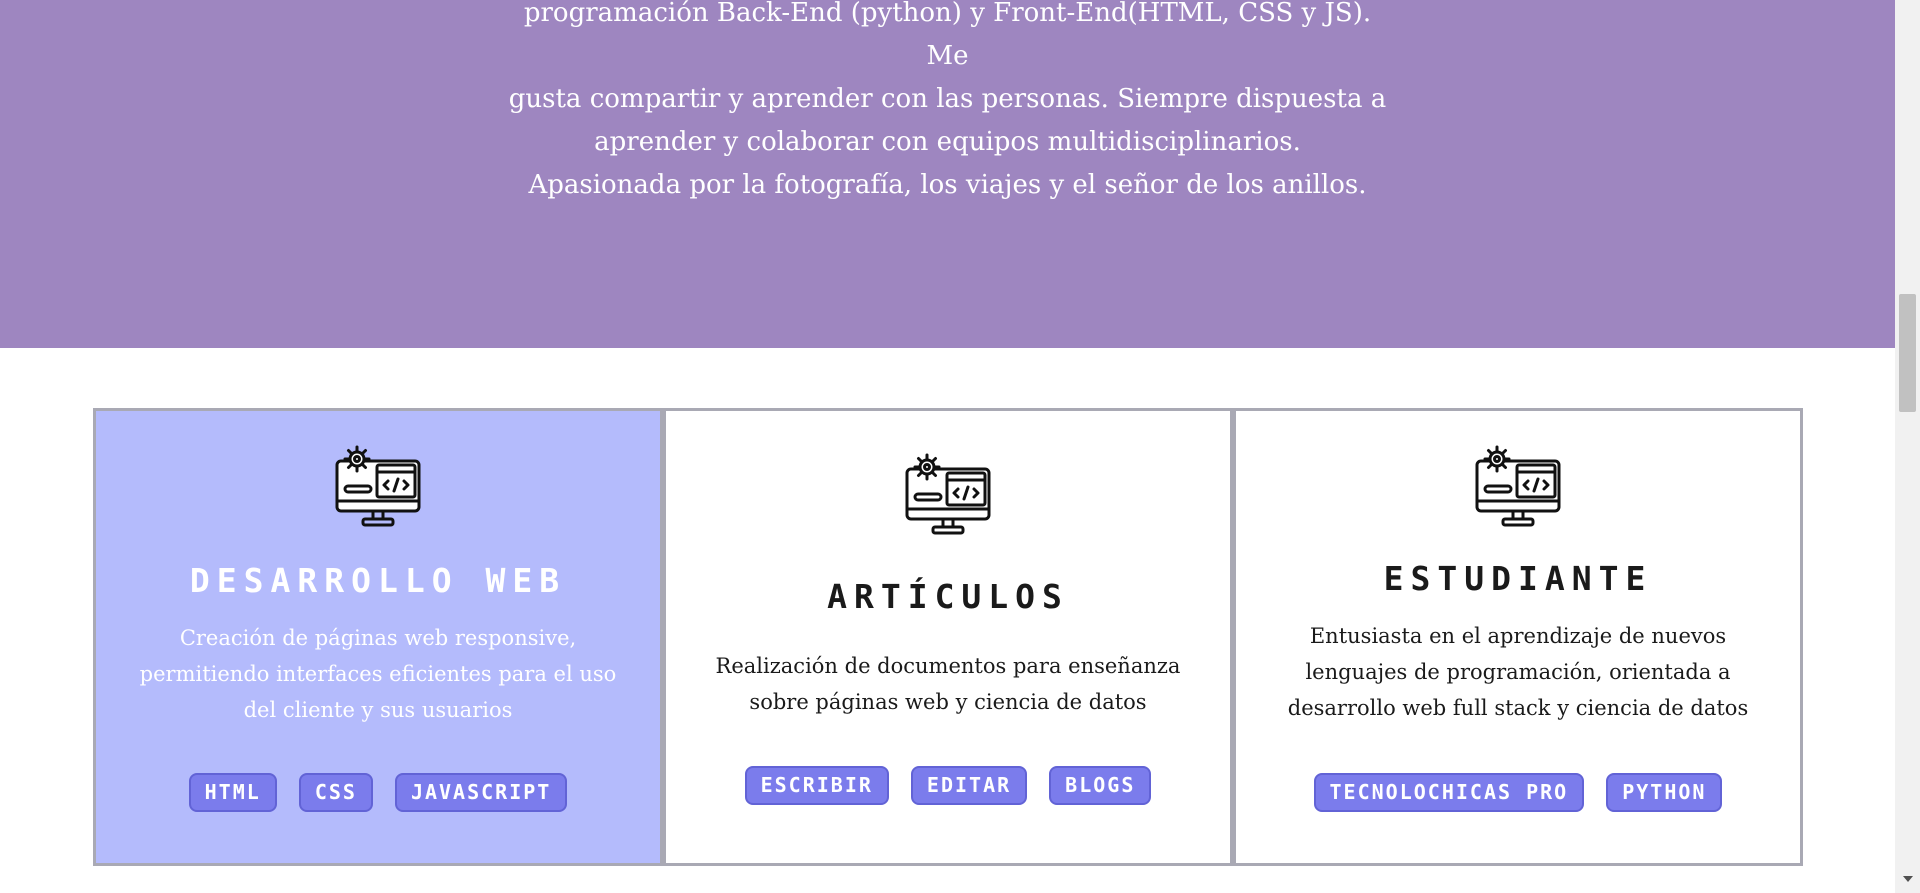 Image resolution: width=1920 pixels, height=893 pixels. What do you see at coordinates (1100, 785) in the screenshot?
I see `tag-blogs: BLOGS` at bounding box center [1100, 785].